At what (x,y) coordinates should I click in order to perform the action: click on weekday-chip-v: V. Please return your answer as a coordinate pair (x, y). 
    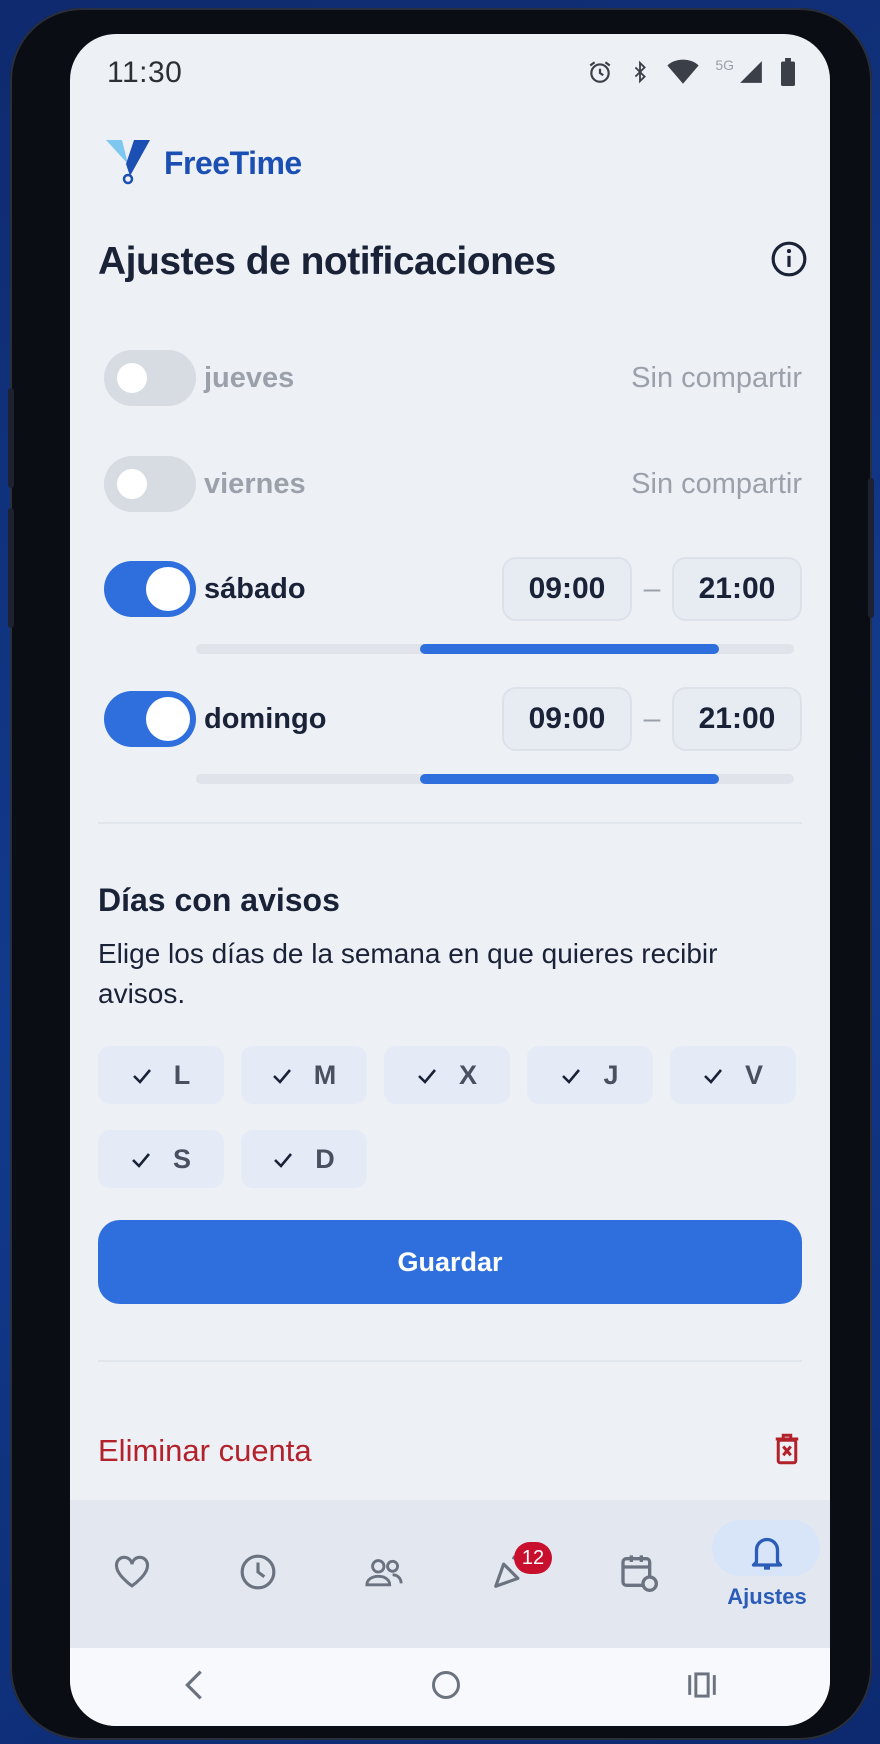
    Looking at the image, I should click on (733, 1075).